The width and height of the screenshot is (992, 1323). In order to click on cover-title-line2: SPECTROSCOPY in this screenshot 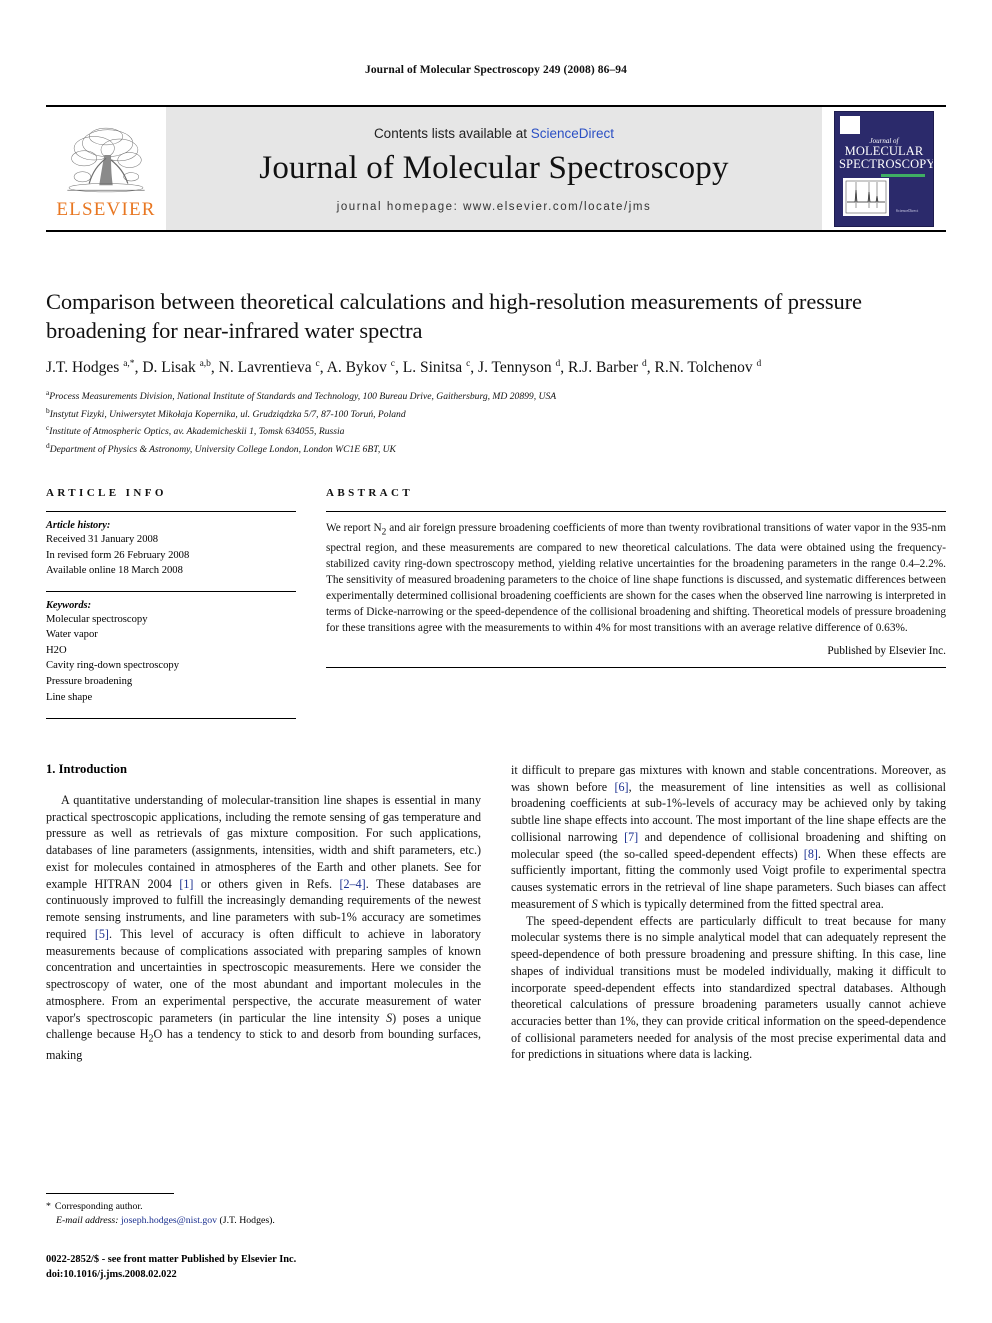, I will do `click(886, 164)`.